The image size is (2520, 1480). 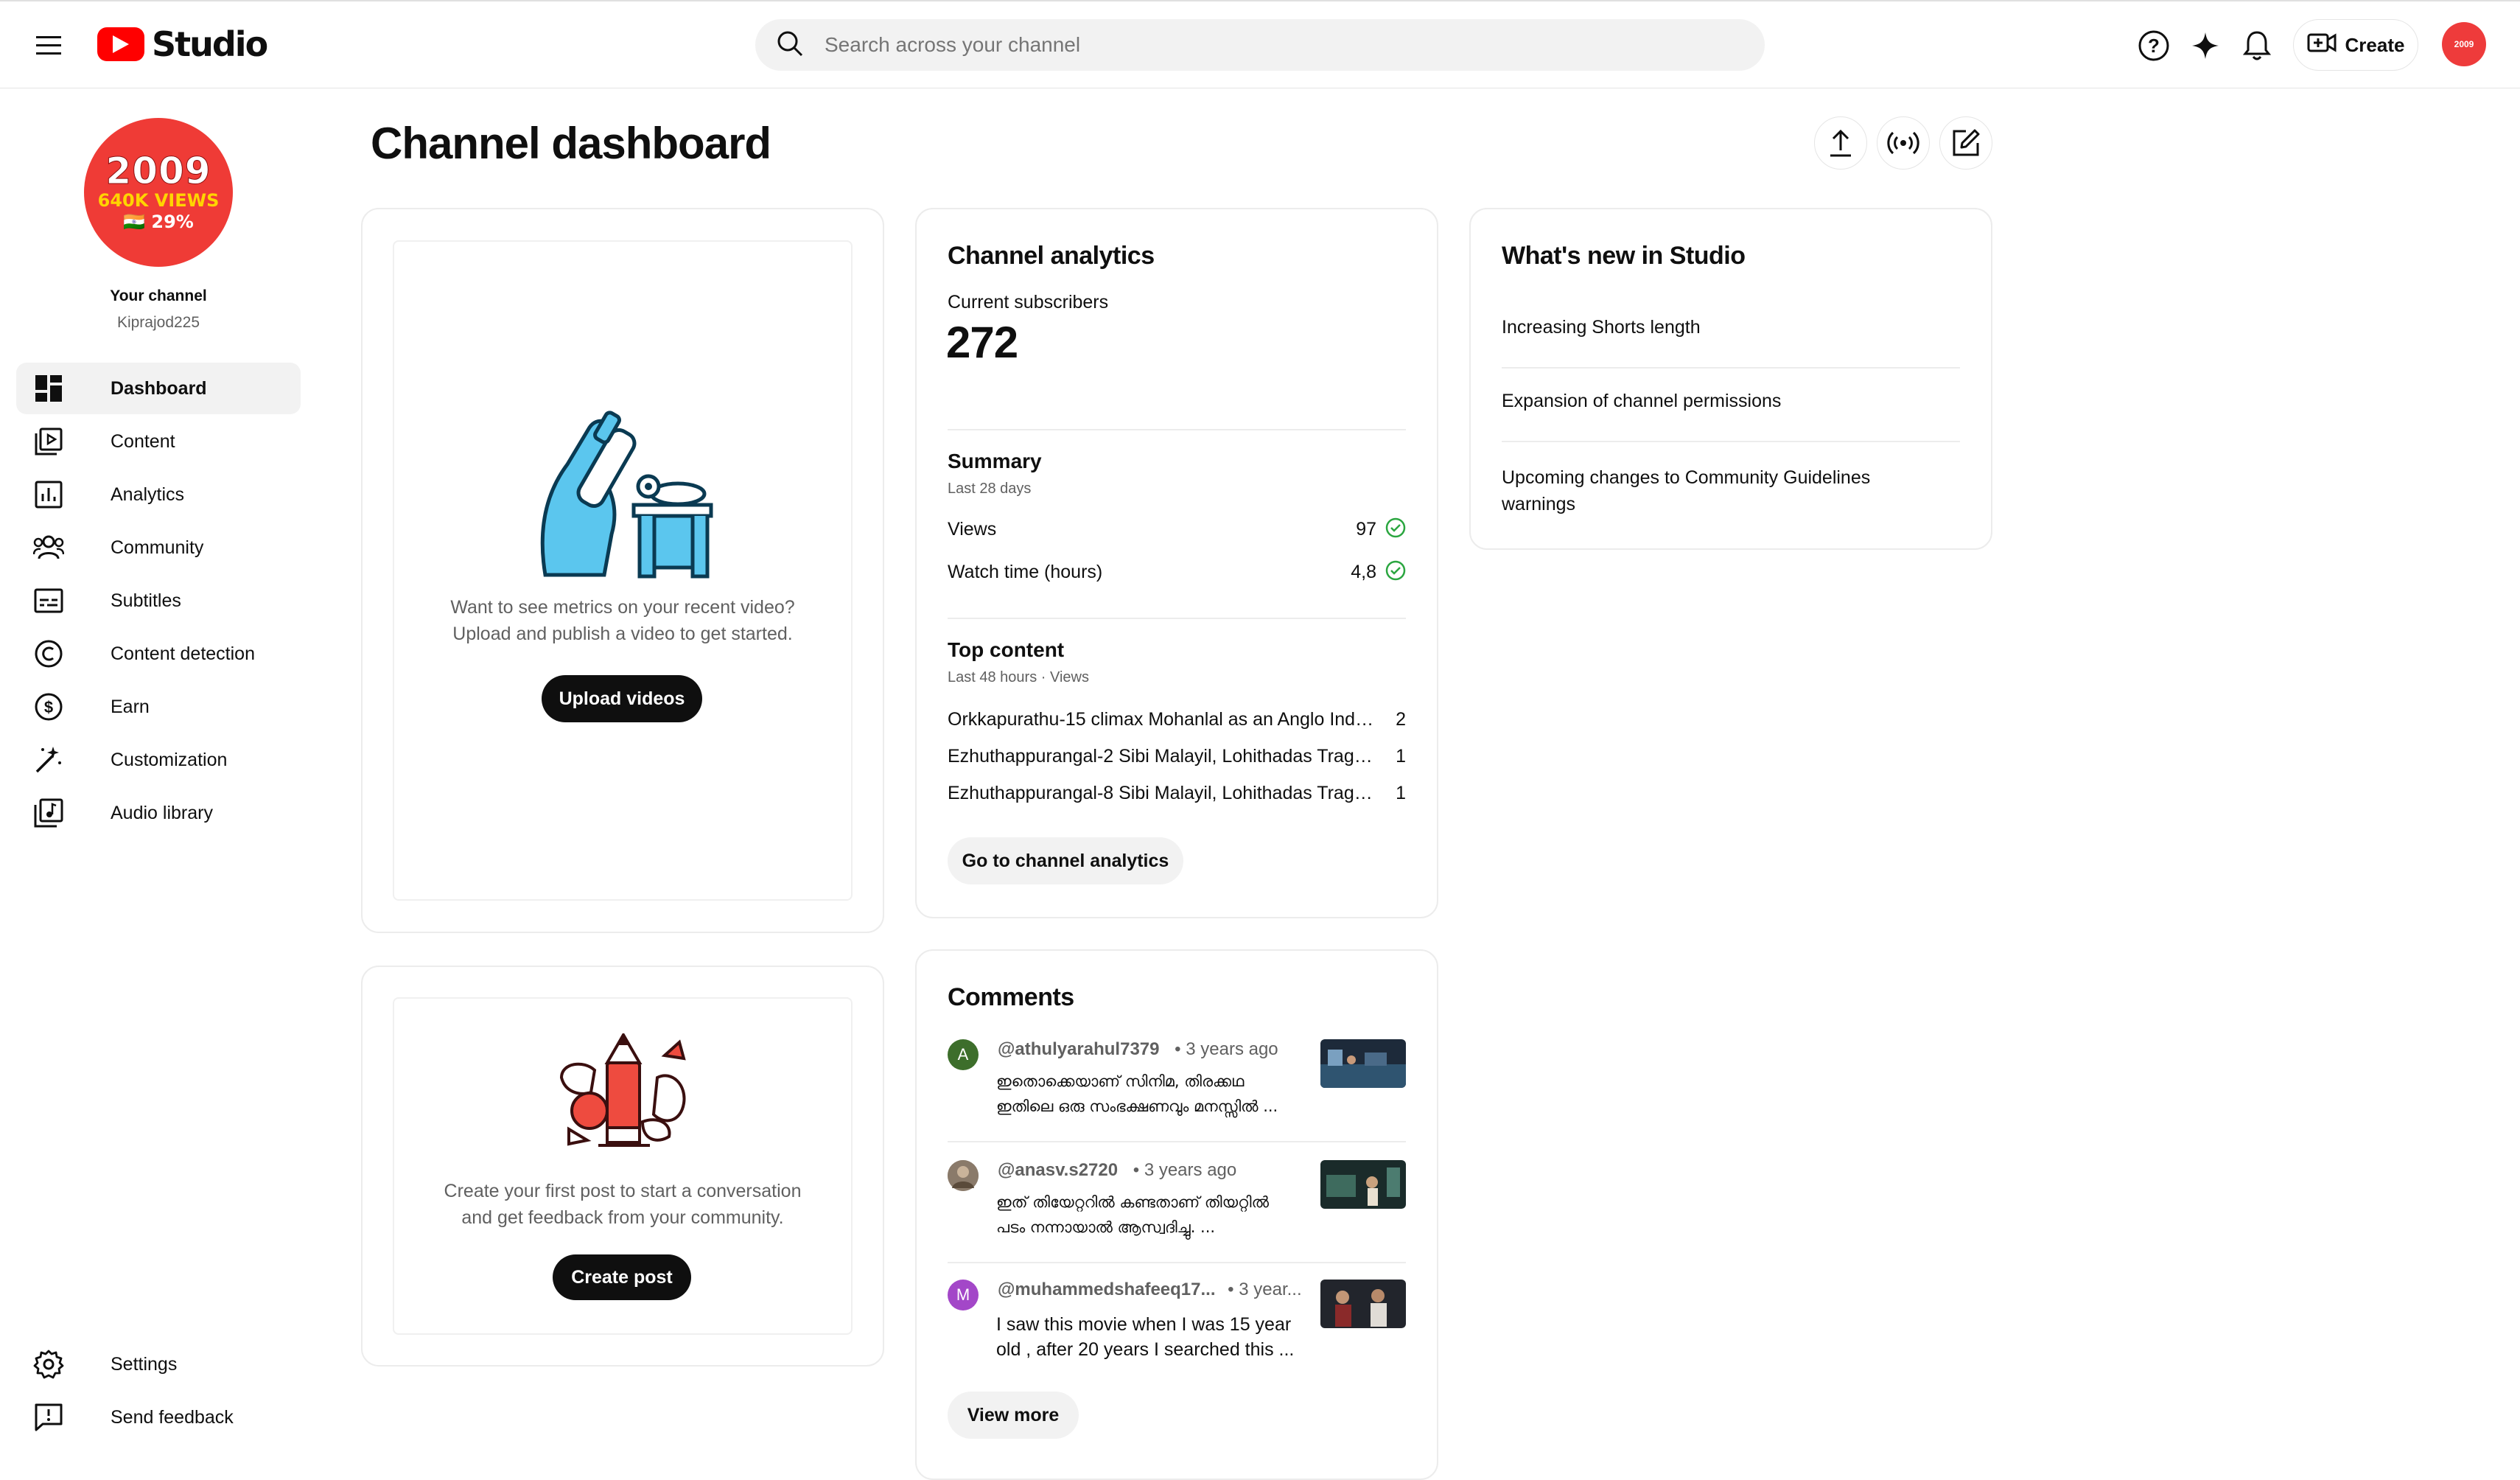 I want to click on channel-avatar: 2009 640K VIEWS 🇮🇳 29%, so click(x=158, y=192).